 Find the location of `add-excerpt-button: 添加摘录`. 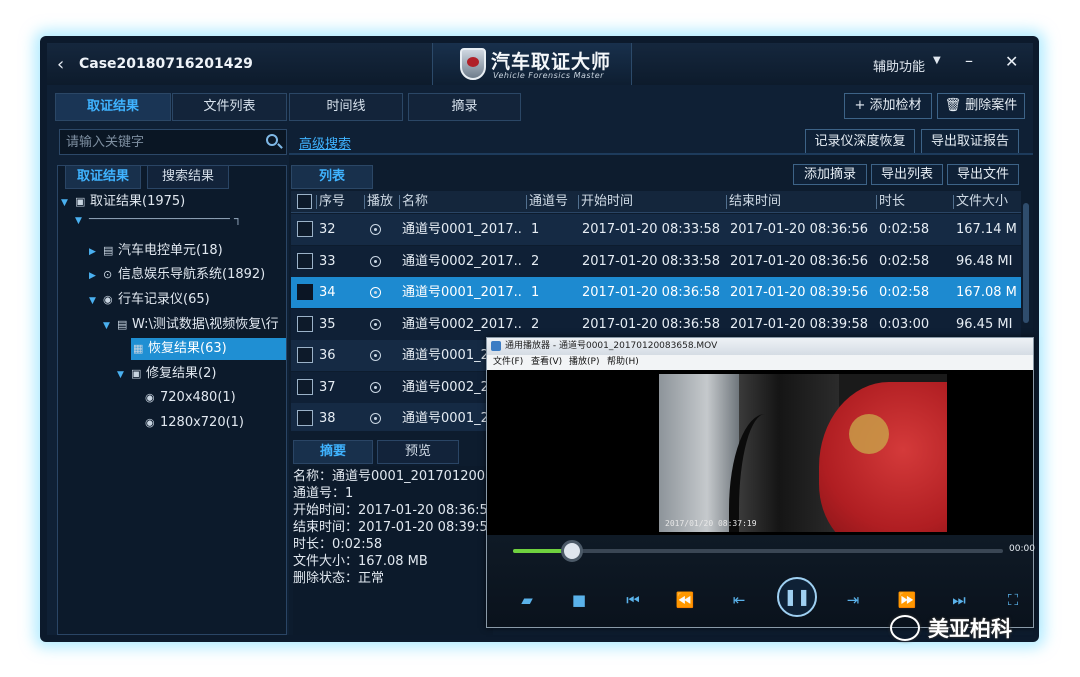

add-excerpt-button: 添加摘录 is located at coordinates (830, 174).